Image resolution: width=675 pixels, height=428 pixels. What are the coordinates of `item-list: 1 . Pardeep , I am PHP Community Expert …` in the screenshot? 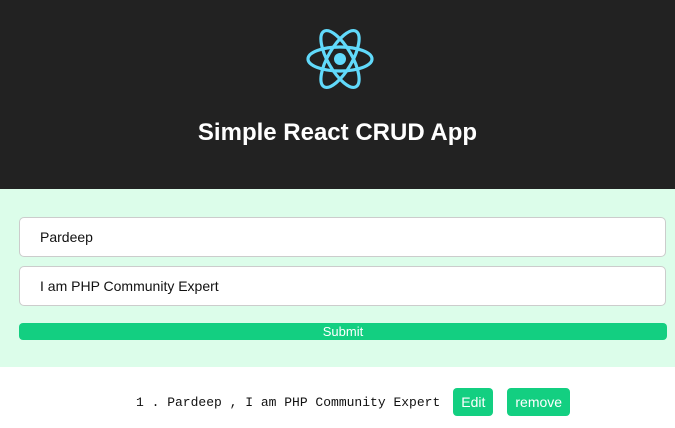 It's located at (337, 397).